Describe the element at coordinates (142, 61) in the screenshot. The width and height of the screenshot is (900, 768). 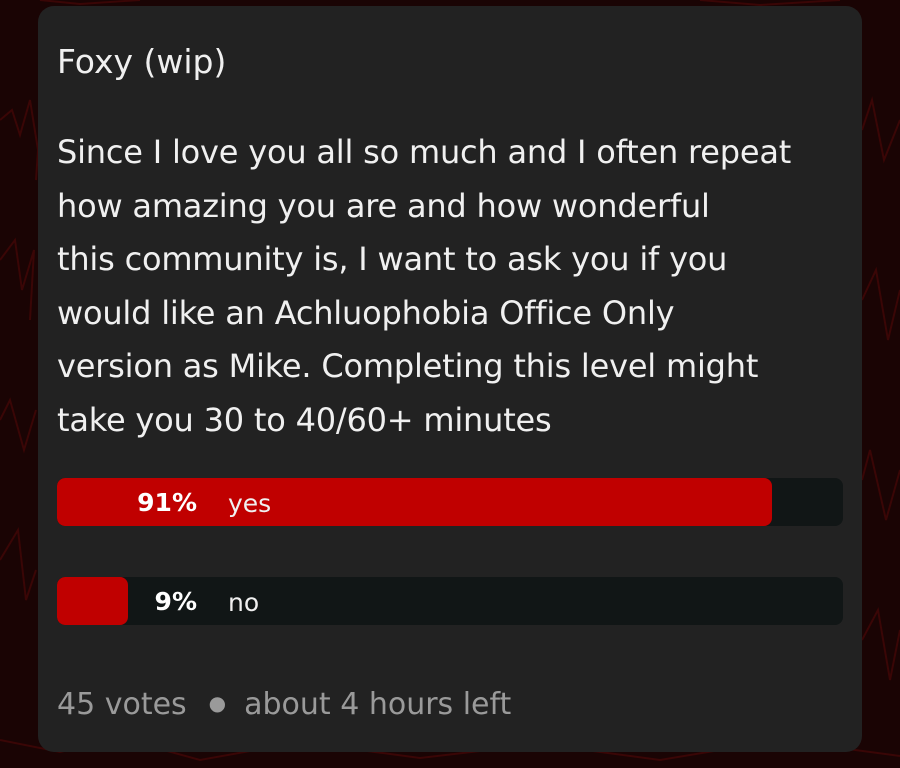
I see `post-title: Foxy (wip)` at that location.